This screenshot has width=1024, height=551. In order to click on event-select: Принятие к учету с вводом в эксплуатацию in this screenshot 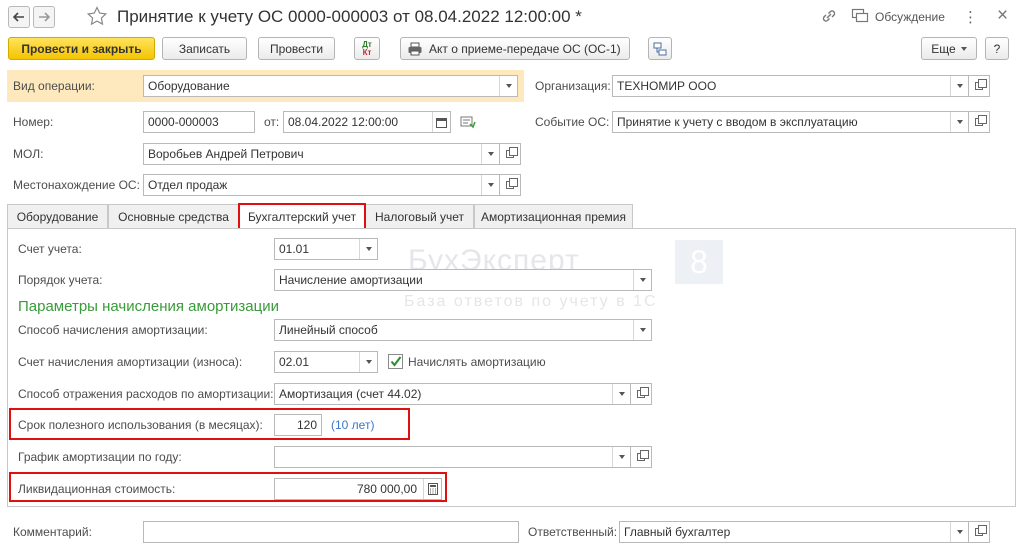, I will do `click(790, 122)`.